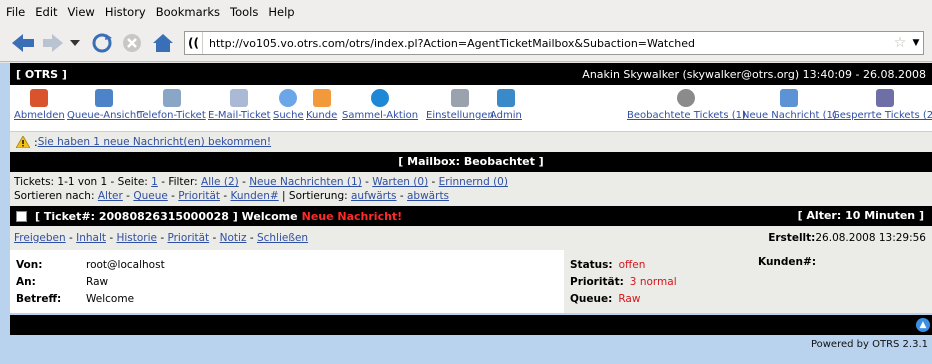  Describe the element at coordinates (281, 12) in the screenshot. I see `menu-help: Help` at that location.